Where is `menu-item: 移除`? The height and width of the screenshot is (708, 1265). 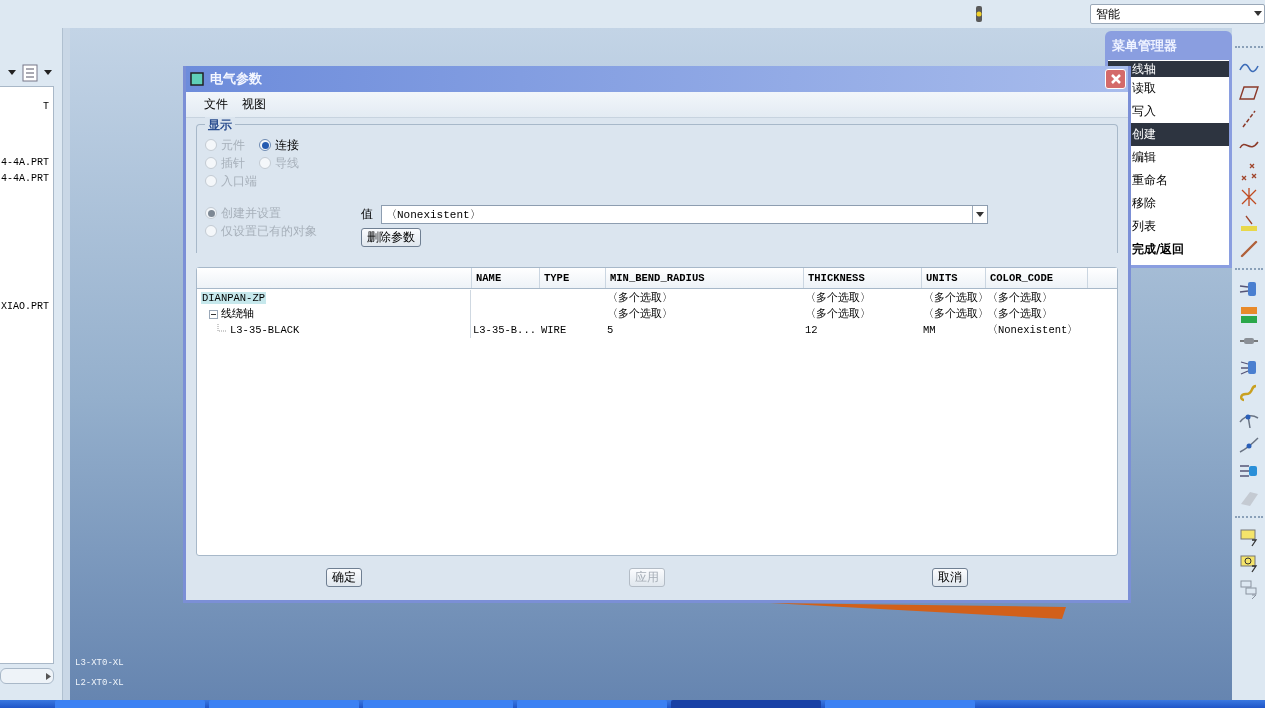 menu-item: 移除 is located at coordinates (1168, 203).